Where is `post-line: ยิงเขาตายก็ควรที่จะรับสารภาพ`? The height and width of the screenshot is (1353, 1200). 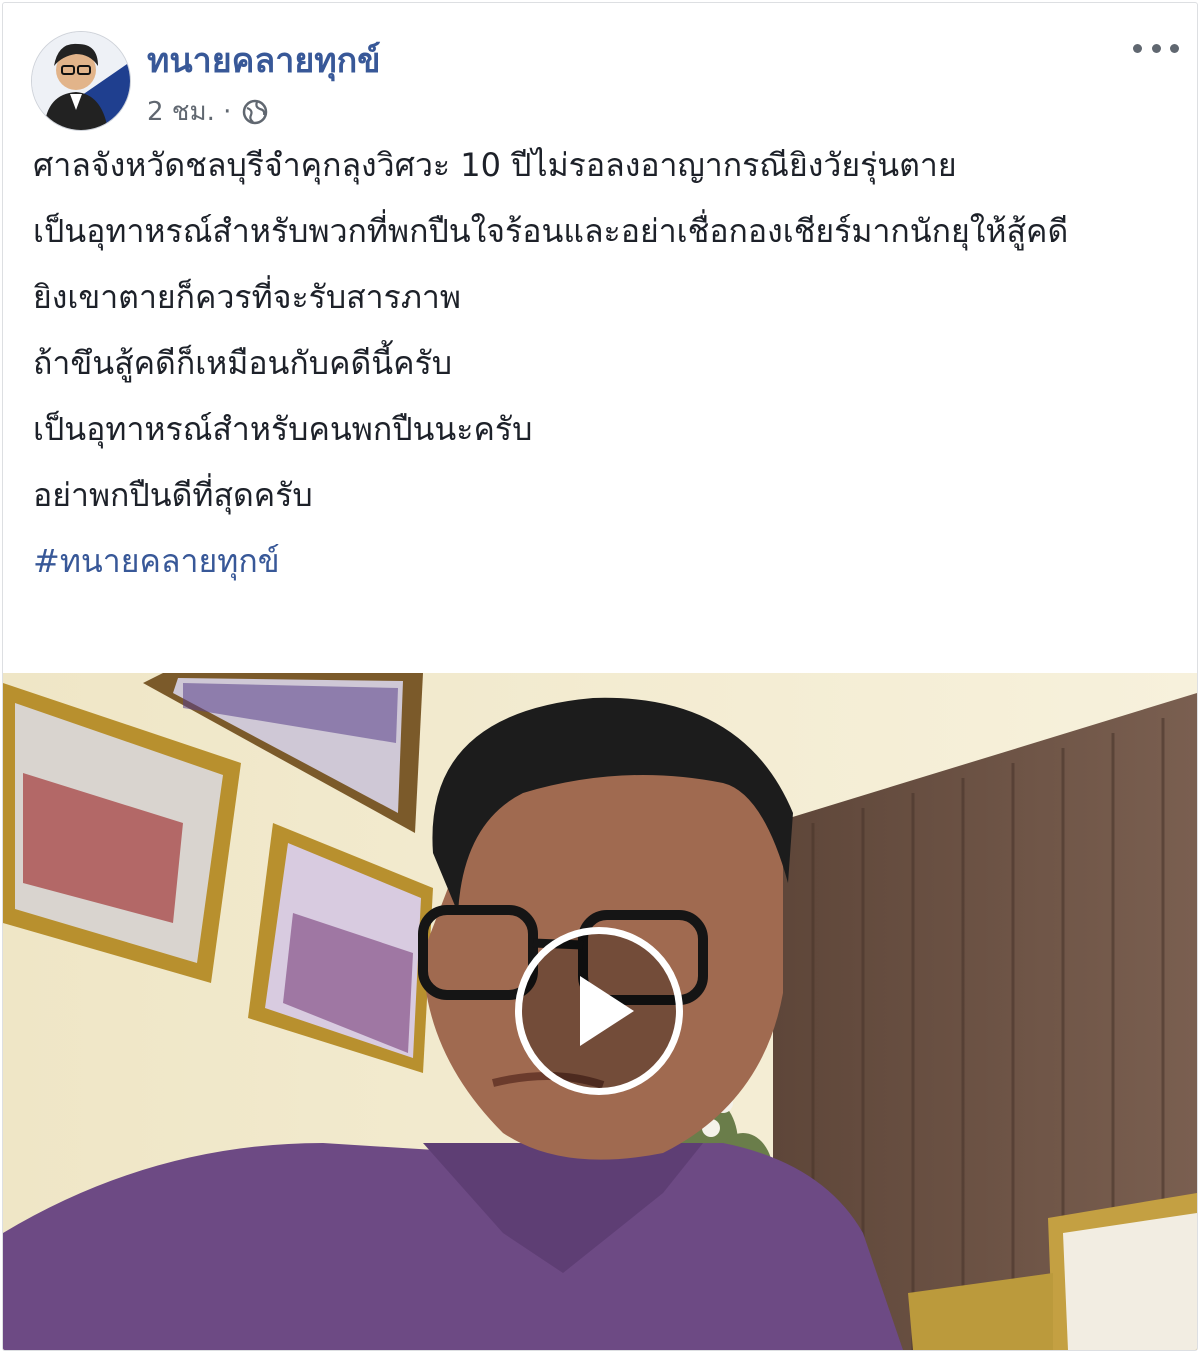 post-line: ยิงเขาตายก็ควรที่จะรับสารภาพ is located at coordinates (247, 297).